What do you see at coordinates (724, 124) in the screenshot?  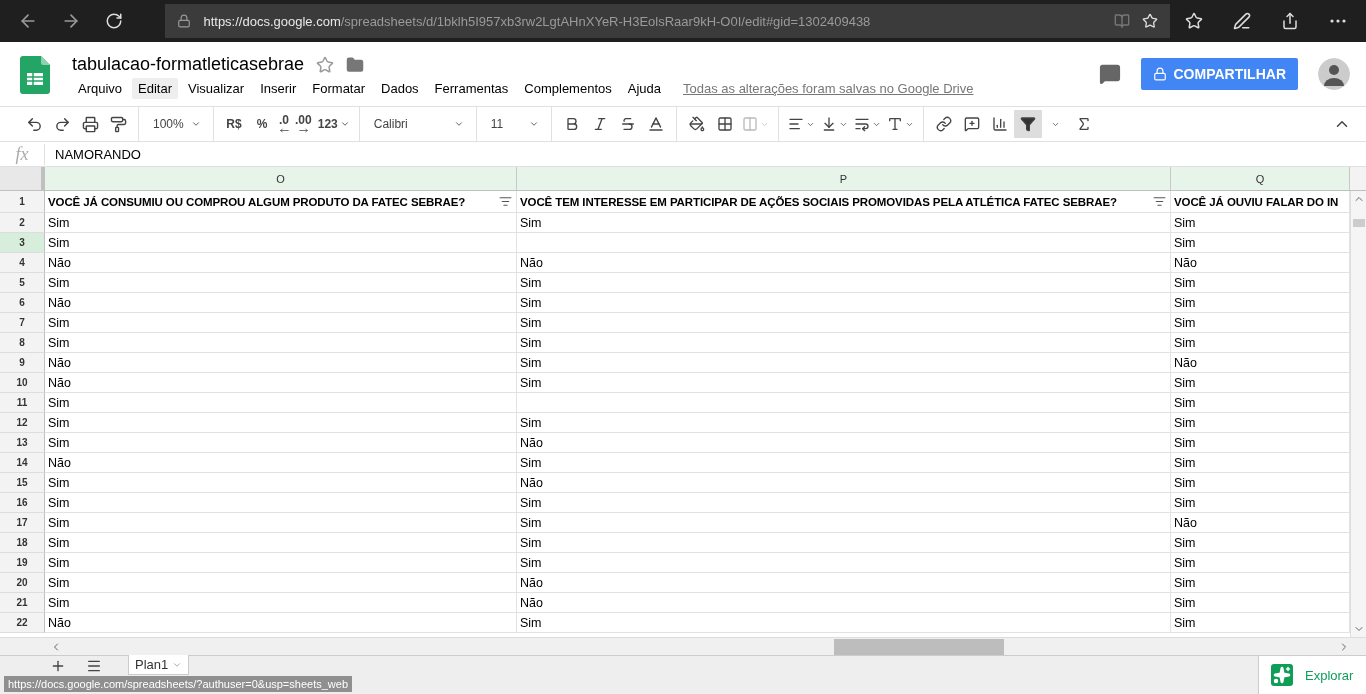 I see `borders-icon` at bounding box center [724, 124].